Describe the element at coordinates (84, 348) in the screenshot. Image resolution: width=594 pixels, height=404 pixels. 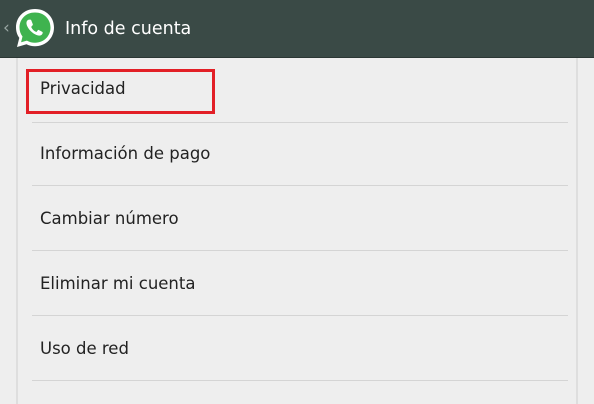
I see `menu-item-label: Uso de red` at that location.